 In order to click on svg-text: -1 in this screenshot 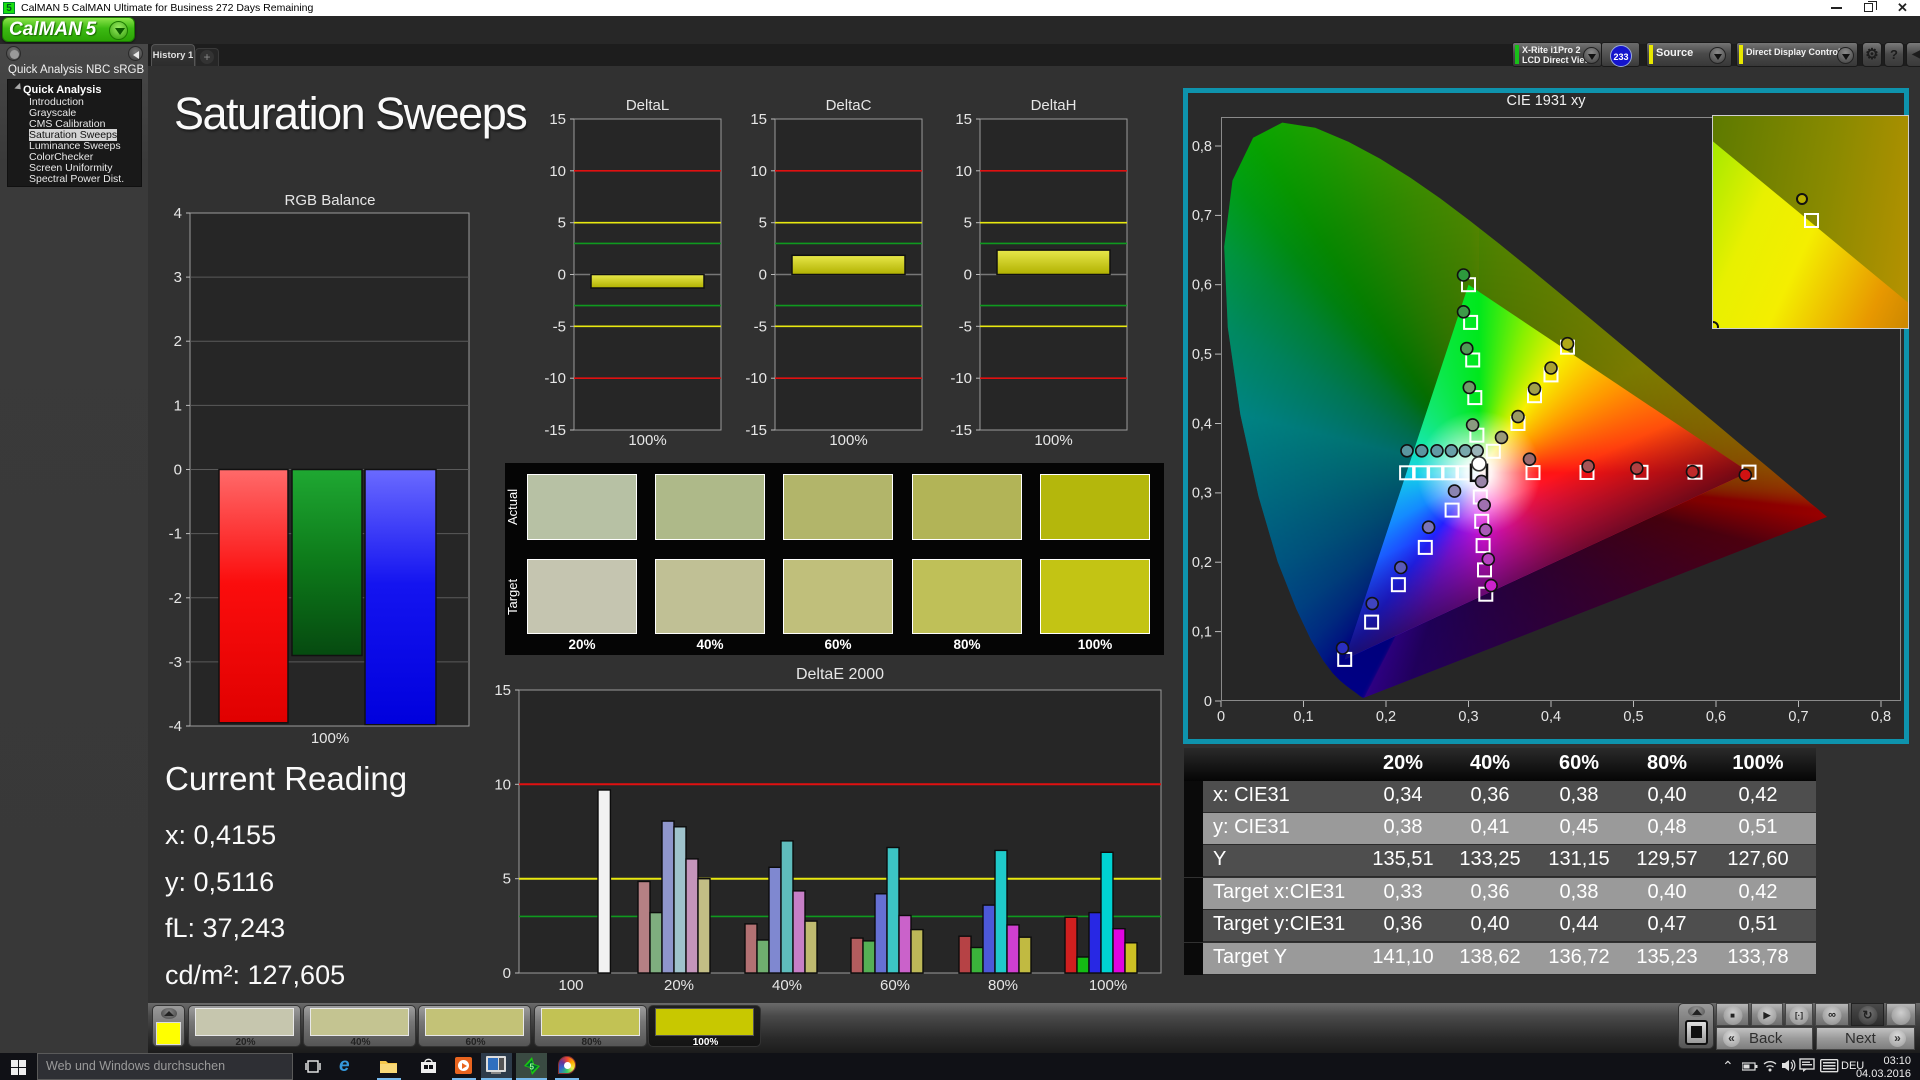, I will do `click(175, 534)`.